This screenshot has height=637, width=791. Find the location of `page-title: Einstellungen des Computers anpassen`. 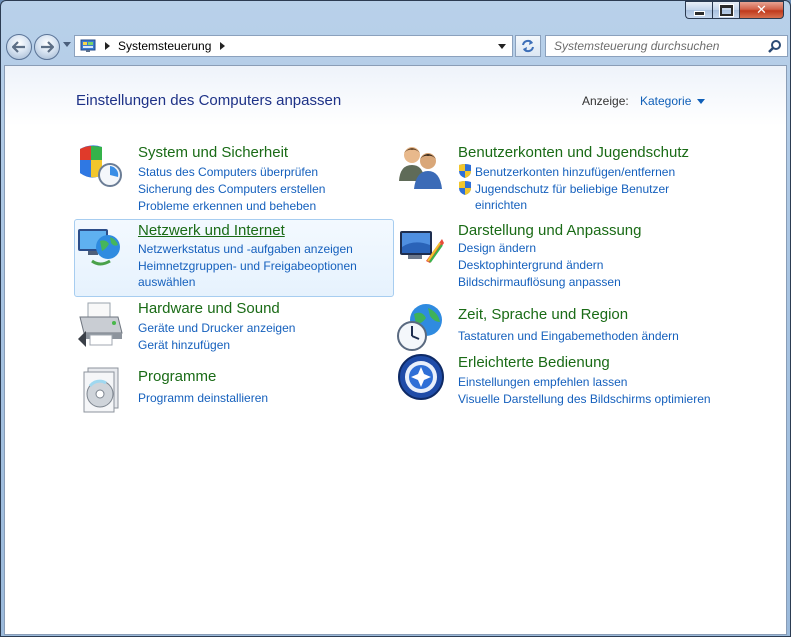

page-title: Einstellungen des Computers anpassen is located at coordinates (209, 100).